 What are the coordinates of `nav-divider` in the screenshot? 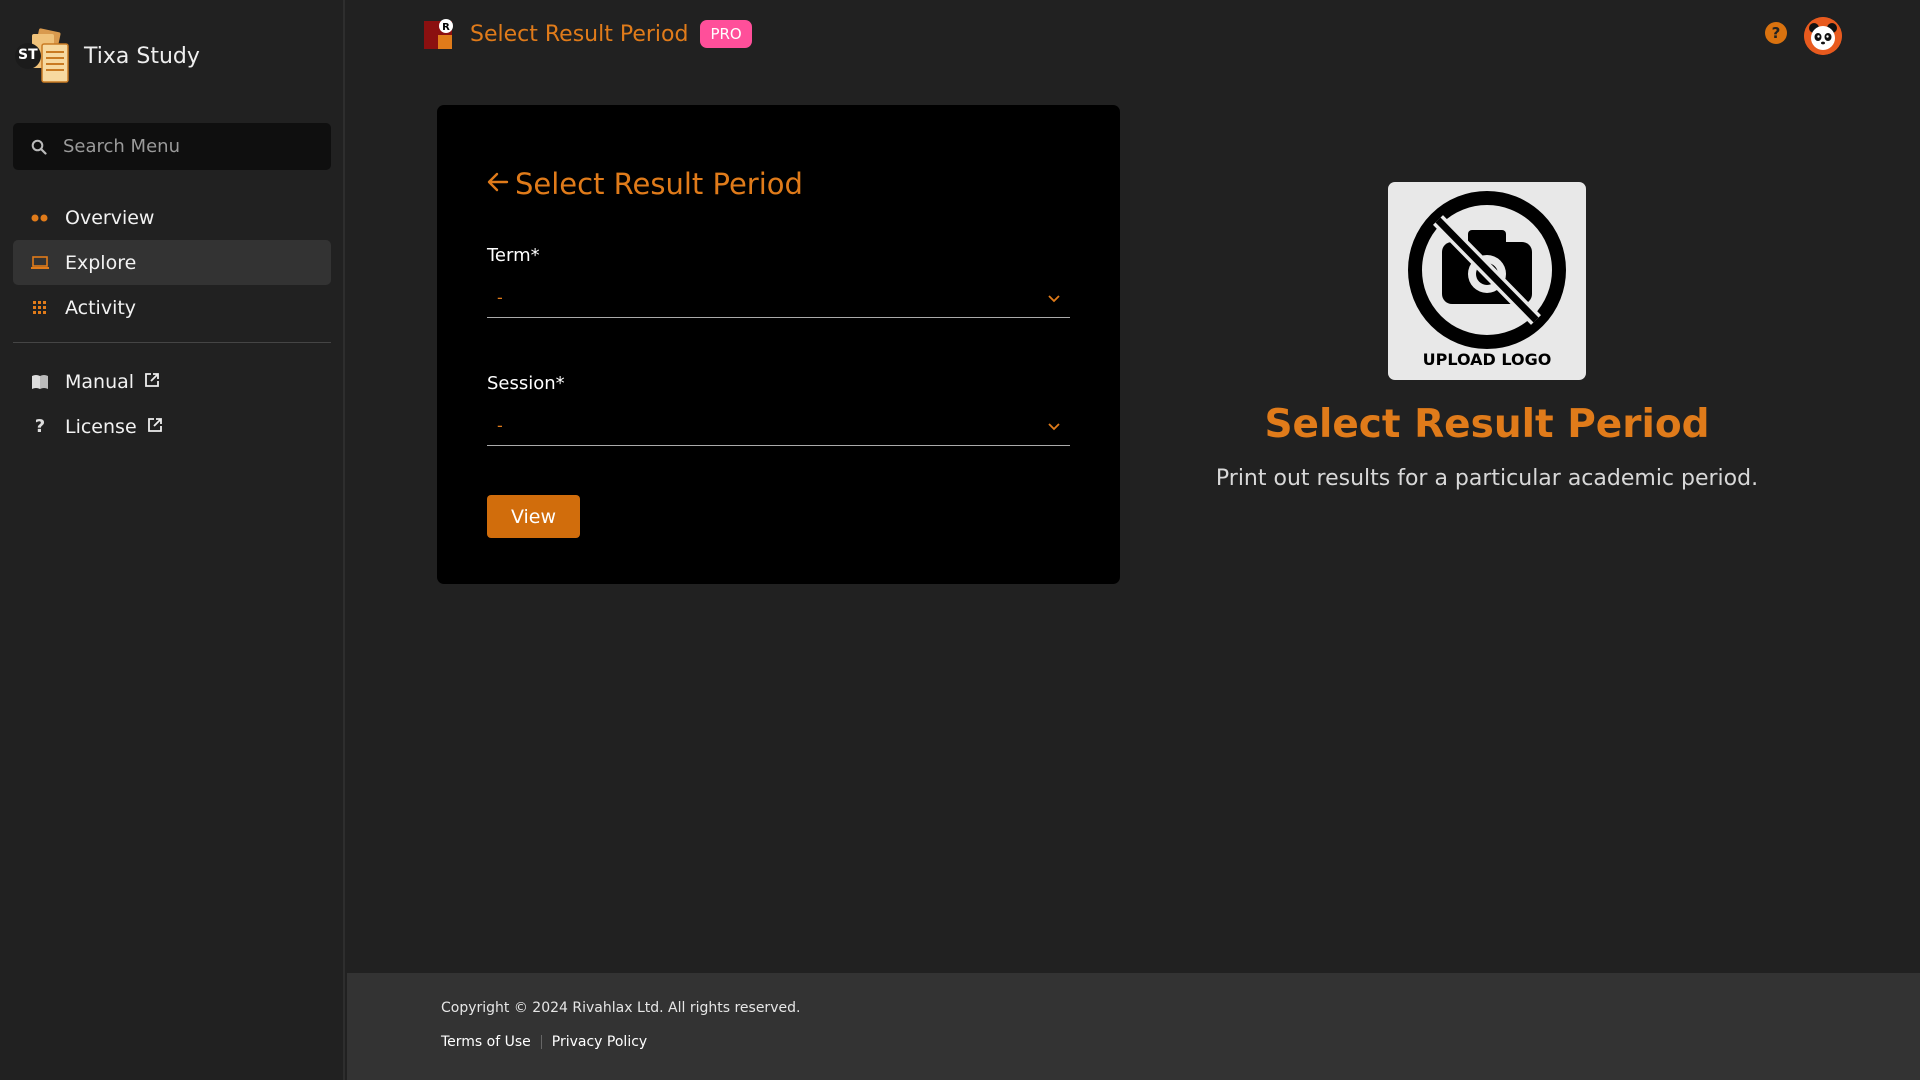 It's located at (172, 342).